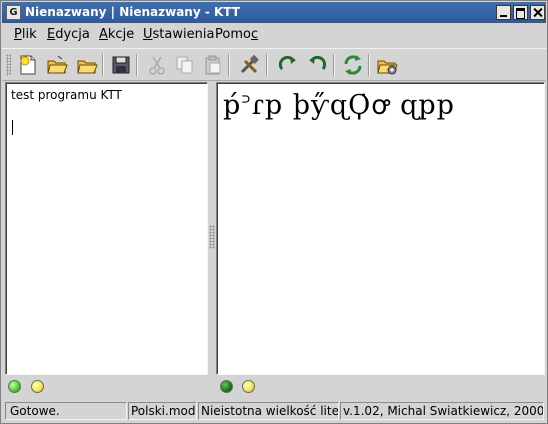 The height and width of the screenshot is (424, 548). What do you see at coordinates (254, 34) in the screenshot?
I see `menu-pomoc-accel: c` at bounding box center [254, 34].